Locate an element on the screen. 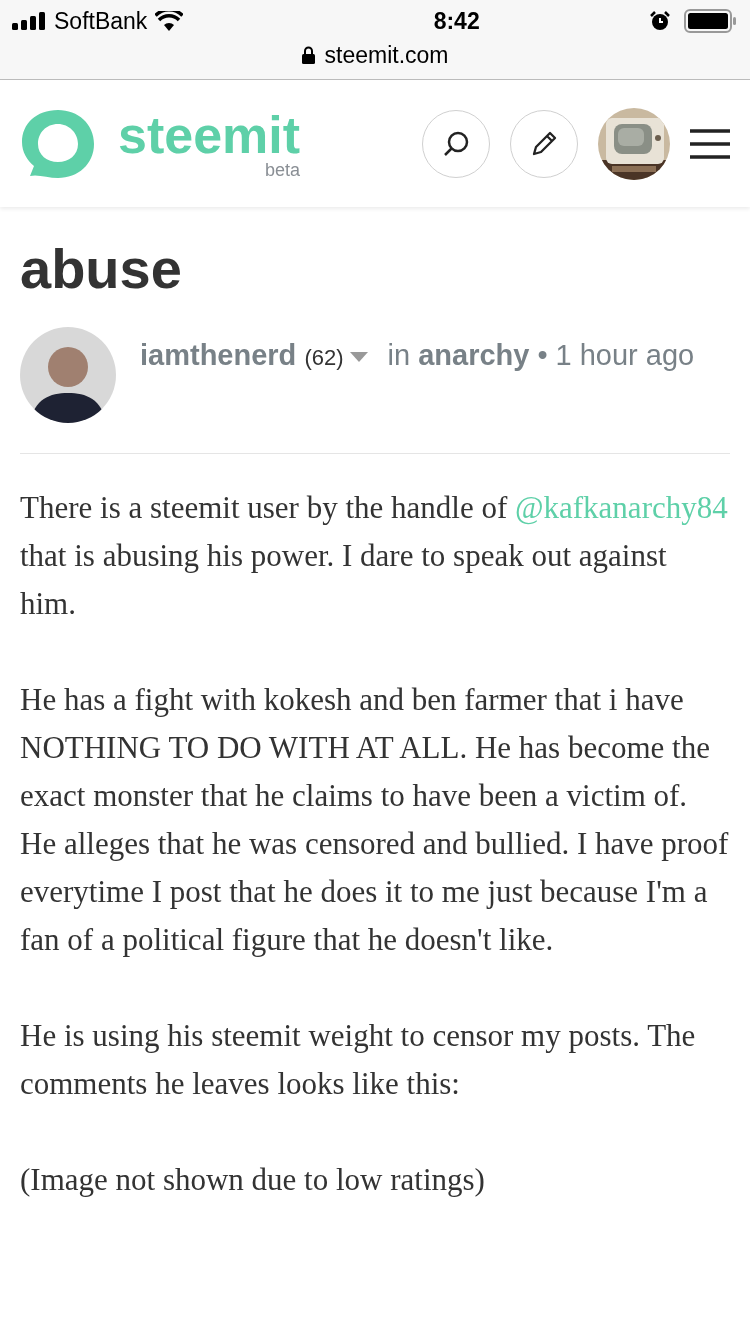  menu-icon is located at coordinates (710, 143).